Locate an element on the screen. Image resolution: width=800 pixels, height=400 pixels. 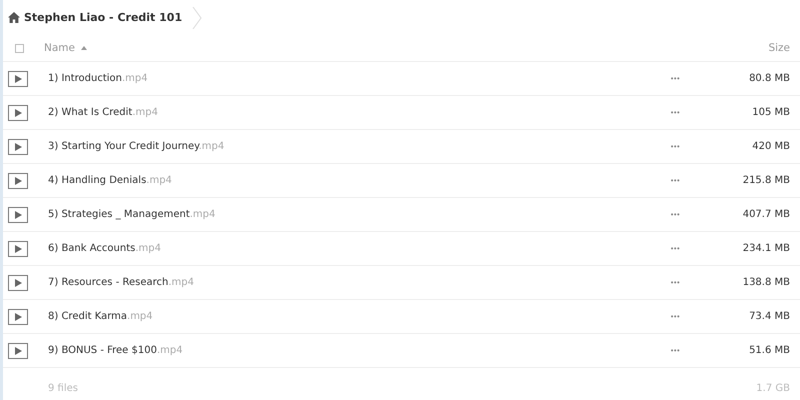
file-size: 407.7 MB is located at coordinates (766, 214).